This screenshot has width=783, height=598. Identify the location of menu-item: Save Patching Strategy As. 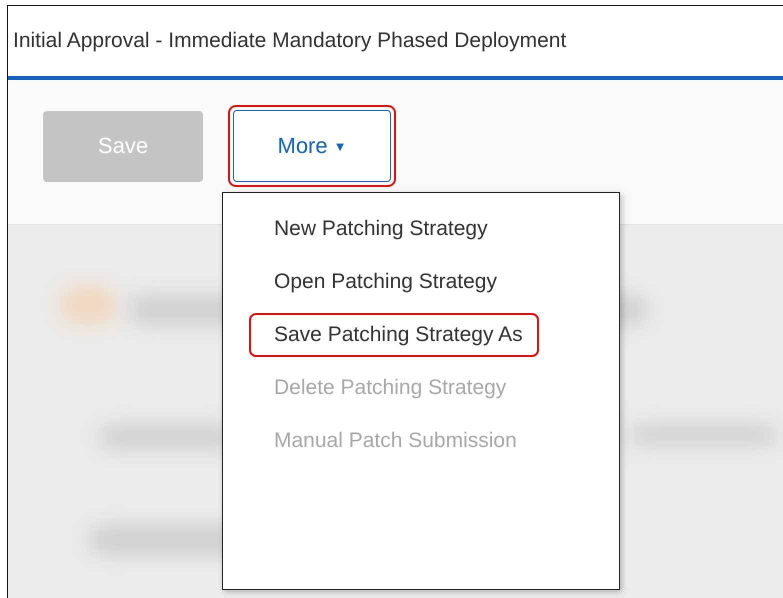
(394, 335).